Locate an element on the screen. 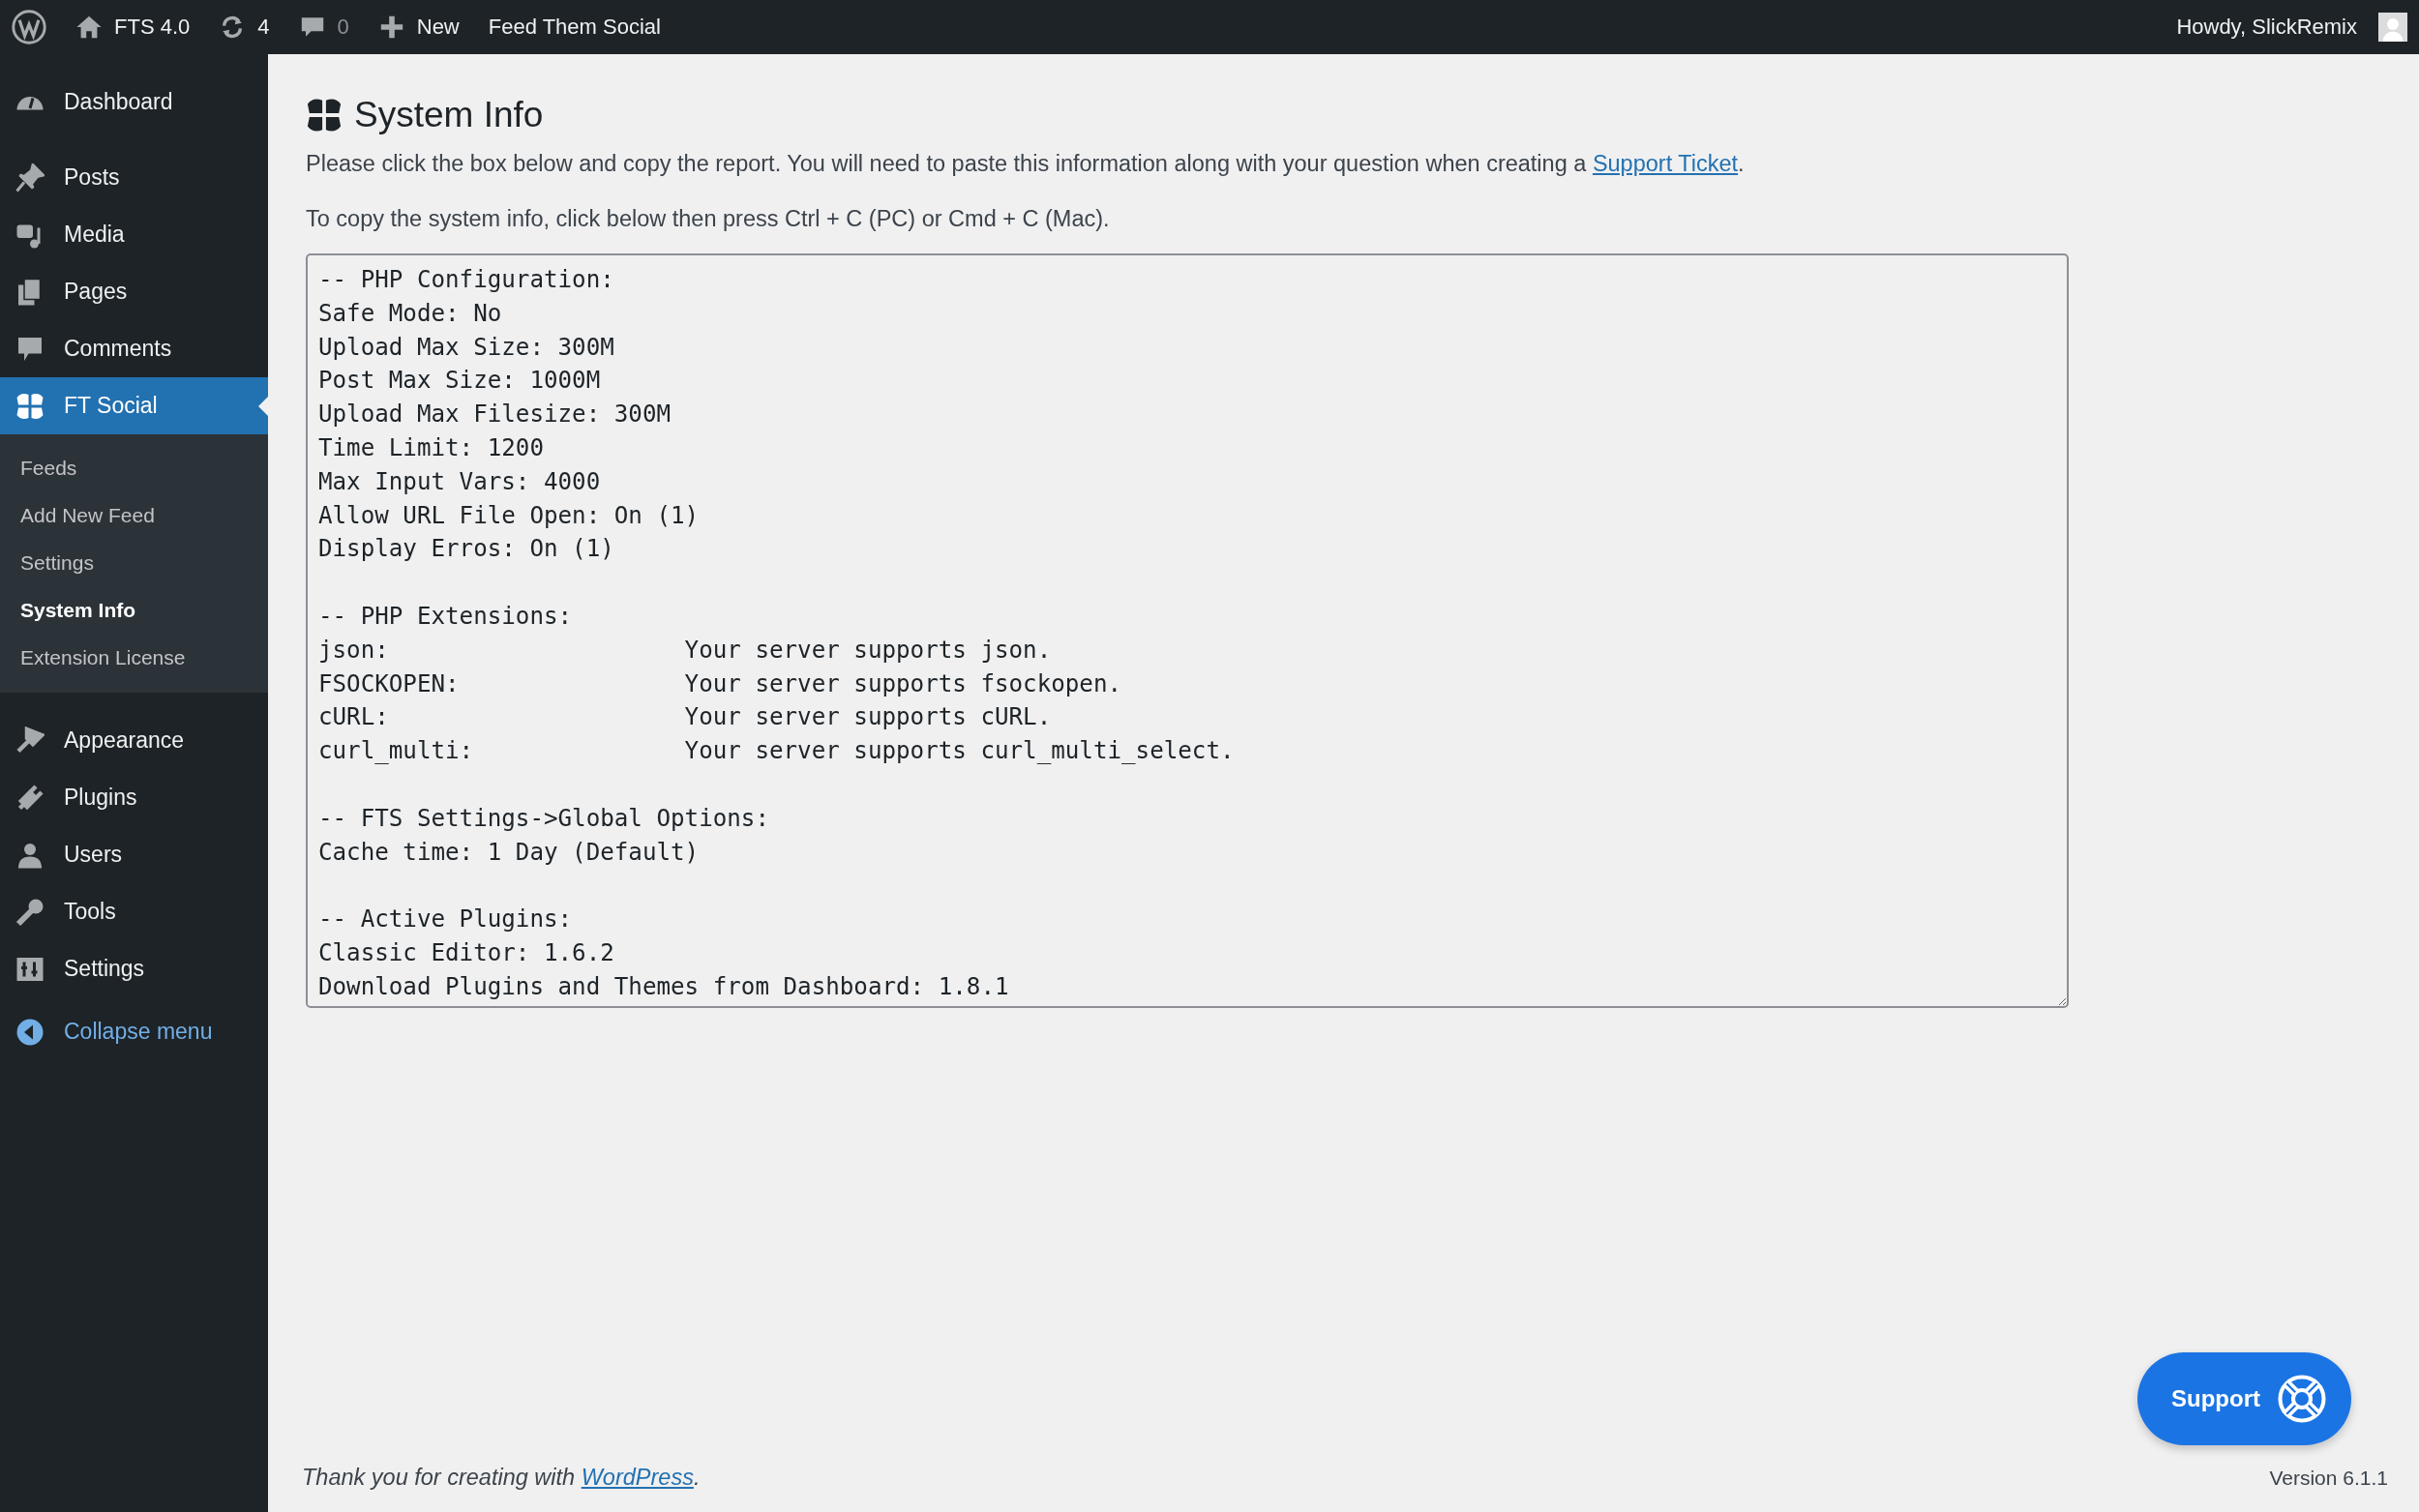  version-text: Version 6.1.1 is located at coordinates (2328, 1478).